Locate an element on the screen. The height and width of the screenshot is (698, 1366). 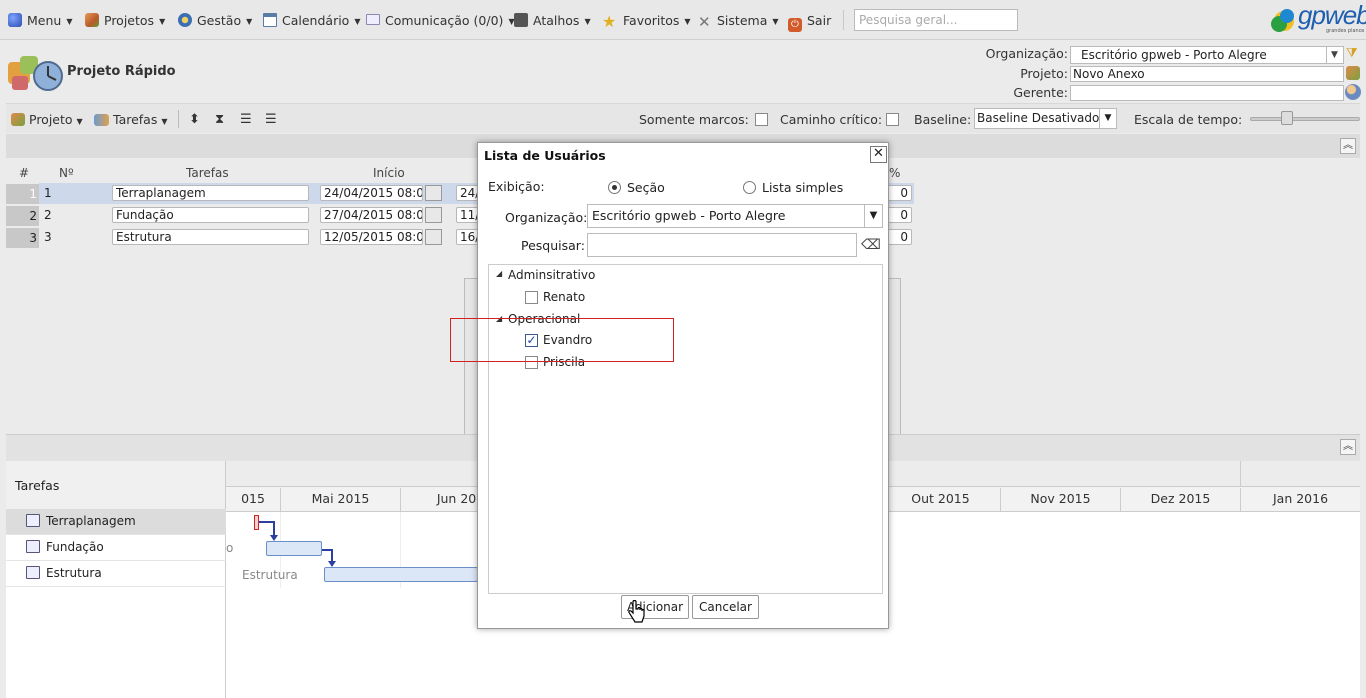
eraser-icon: ⌫ is located at coordinates (871, 245).